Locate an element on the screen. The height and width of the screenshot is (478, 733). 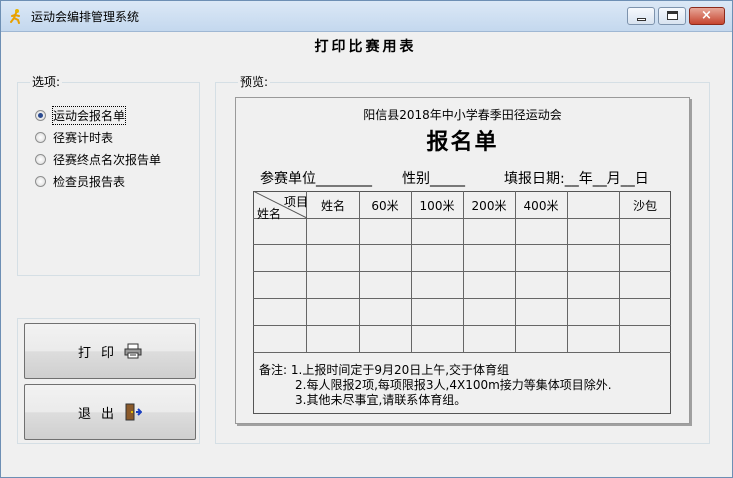
print-button: 打印 is located at coordinates (110, 351).